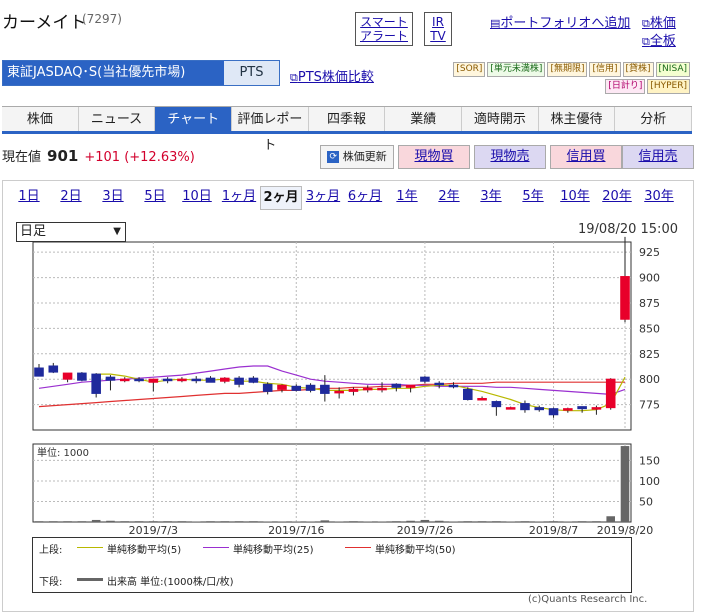 This screenshot has height=612, width=701. I want to click on y-tick-label: 800, so click(649, 379).